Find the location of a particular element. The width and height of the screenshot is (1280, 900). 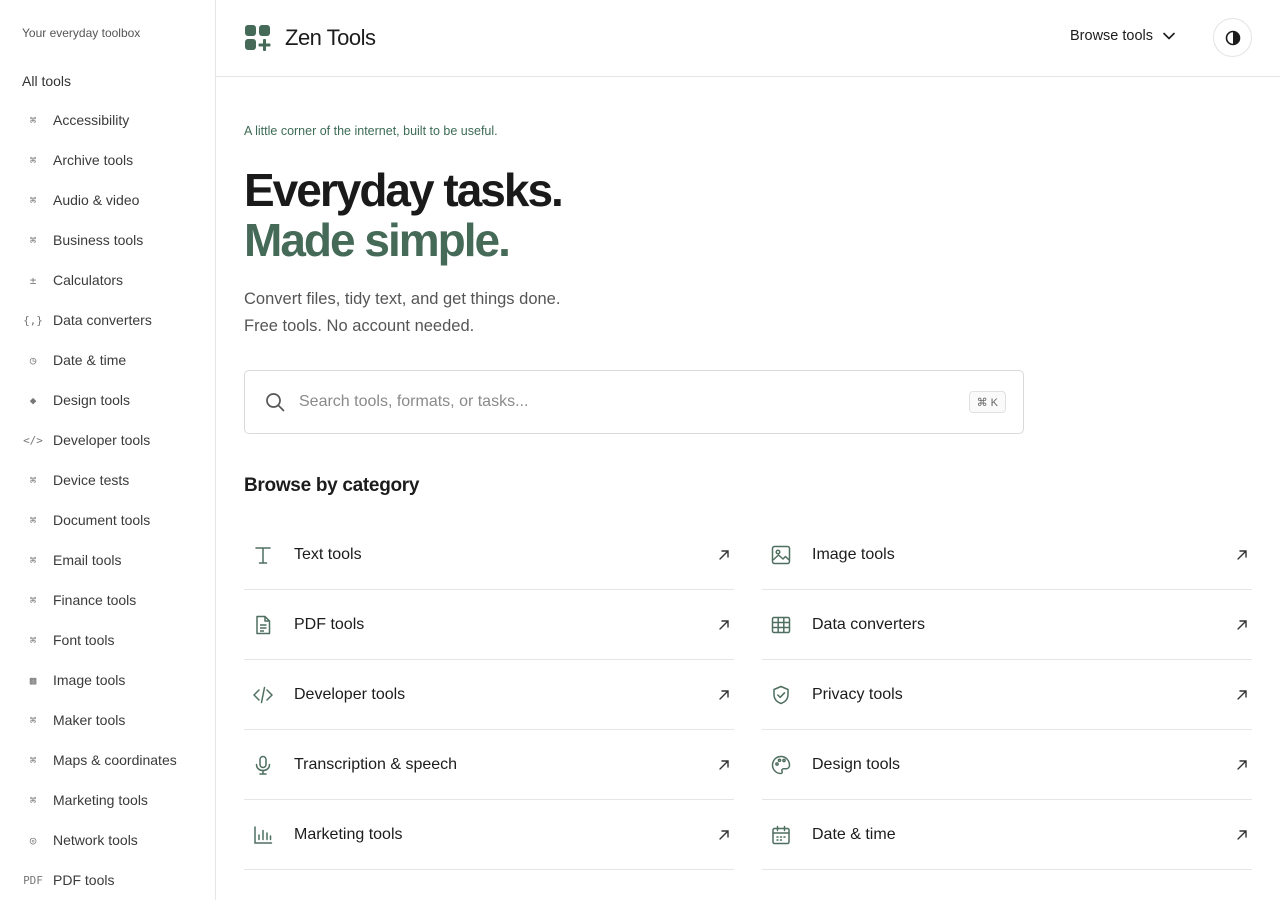

hero-subtitle-line2: Free tools. No account needed. is located at coordinates (359, 326).